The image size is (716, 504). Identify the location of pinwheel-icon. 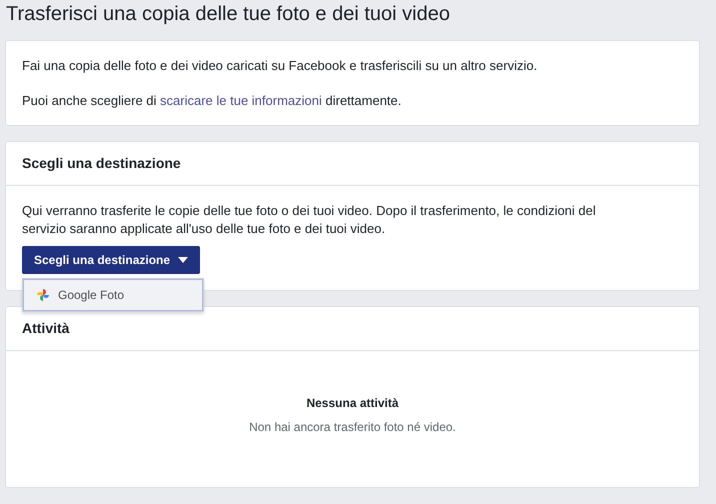
(43, 295).